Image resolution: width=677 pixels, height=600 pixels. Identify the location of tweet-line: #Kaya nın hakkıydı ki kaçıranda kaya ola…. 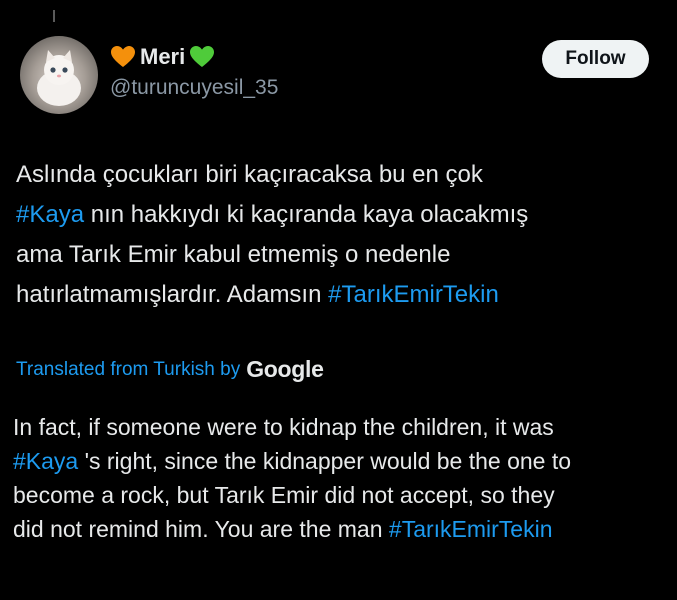
(341, 215).